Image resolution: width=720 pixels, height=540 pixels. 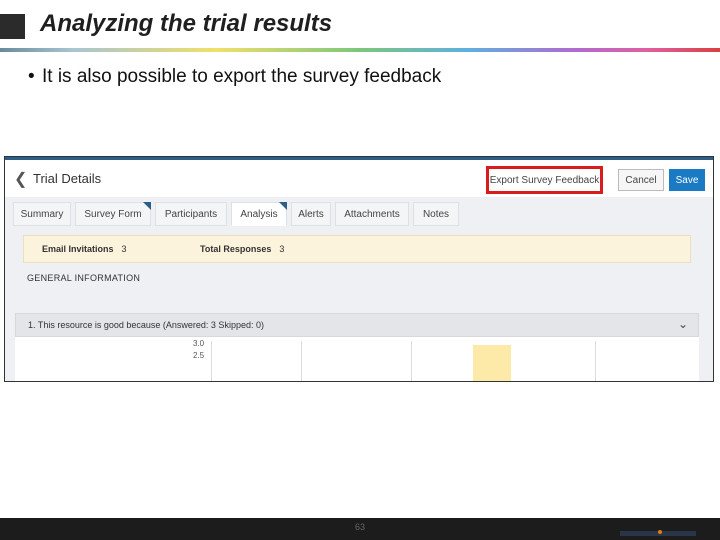 I want to click on tab-summary: Summary, so click(x=42, y=214).